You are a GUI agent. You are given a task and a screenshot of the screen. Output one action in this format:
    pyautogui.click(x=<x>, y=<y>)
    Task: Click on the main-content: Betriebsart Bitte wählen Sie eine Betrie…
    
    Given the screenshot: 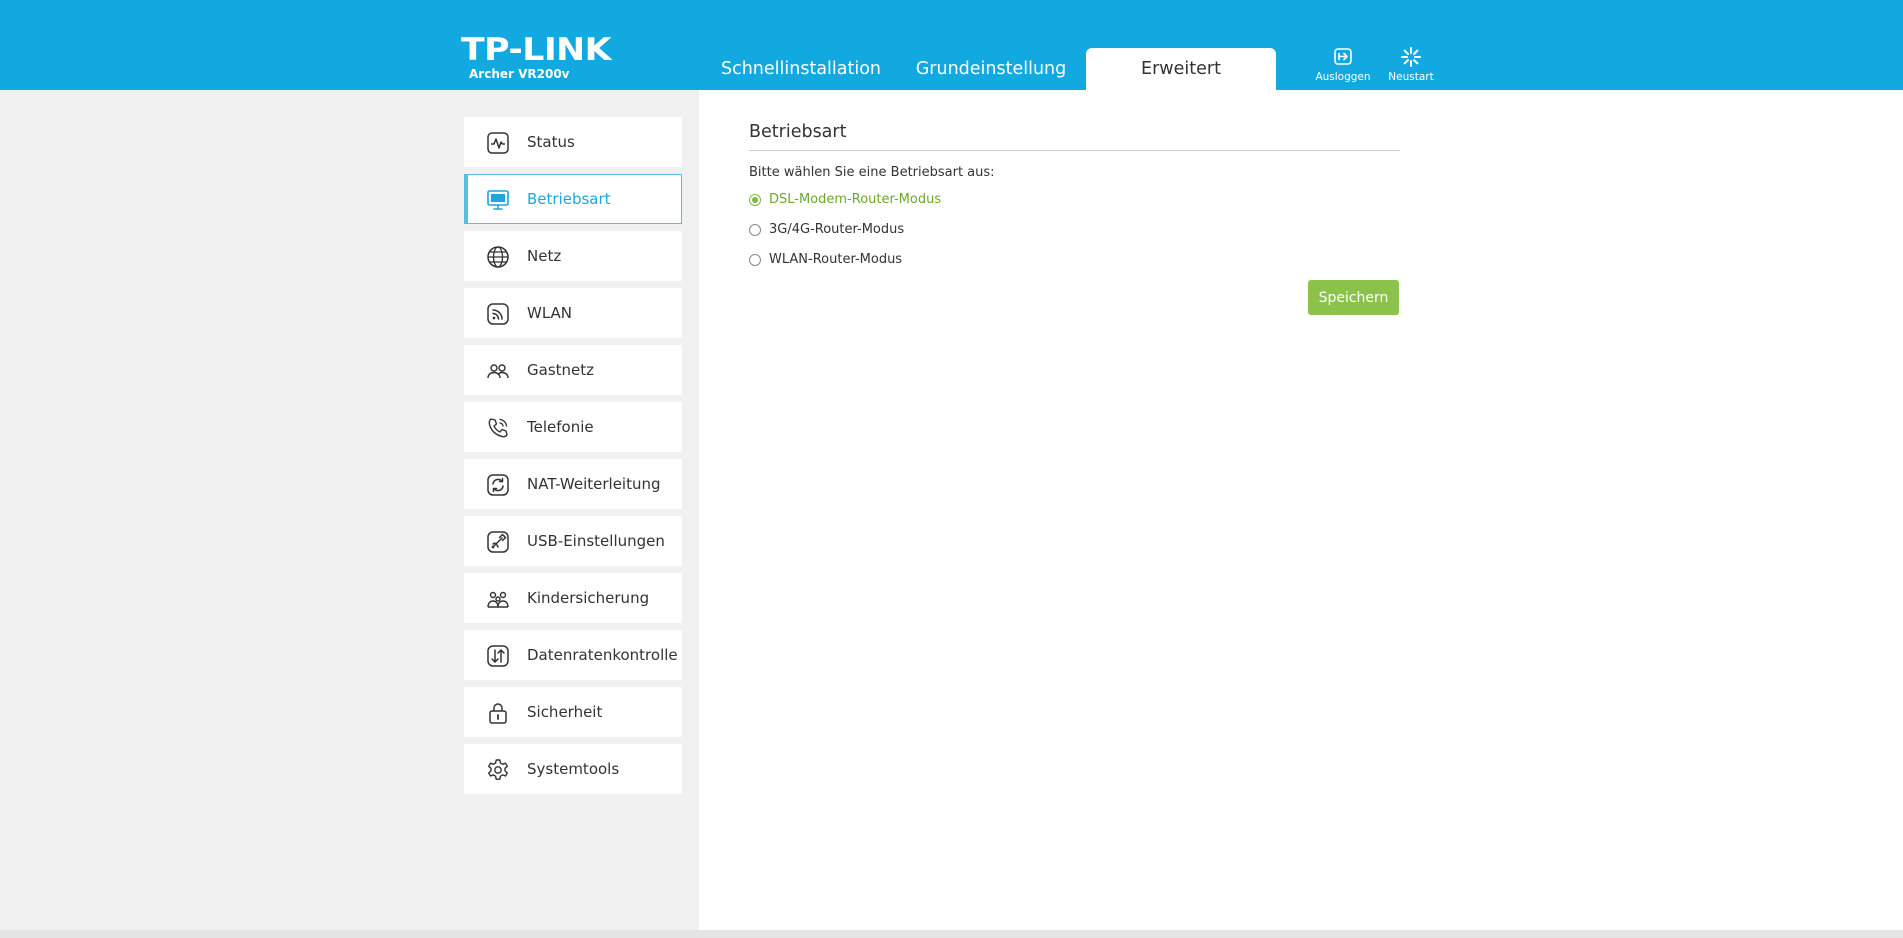 What is the action you would take?
    pyautogui.click(x=1074, y=217)
    